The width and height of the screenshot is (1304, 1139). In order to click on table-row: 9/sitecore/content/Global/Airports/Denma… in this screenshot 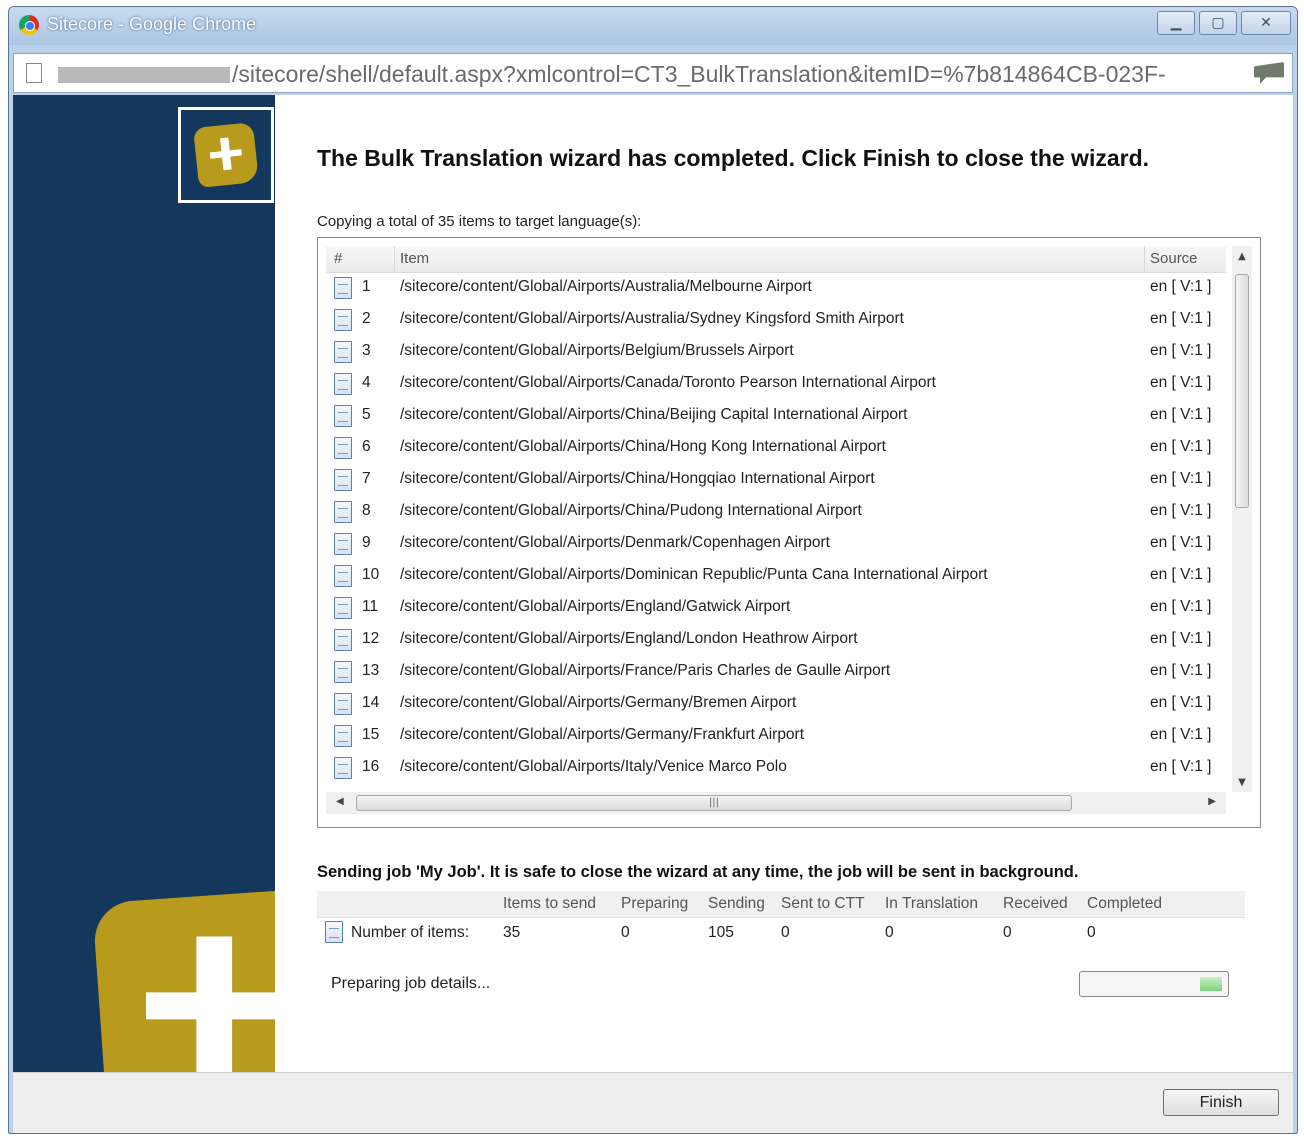, I will do `click(776, 544)`.